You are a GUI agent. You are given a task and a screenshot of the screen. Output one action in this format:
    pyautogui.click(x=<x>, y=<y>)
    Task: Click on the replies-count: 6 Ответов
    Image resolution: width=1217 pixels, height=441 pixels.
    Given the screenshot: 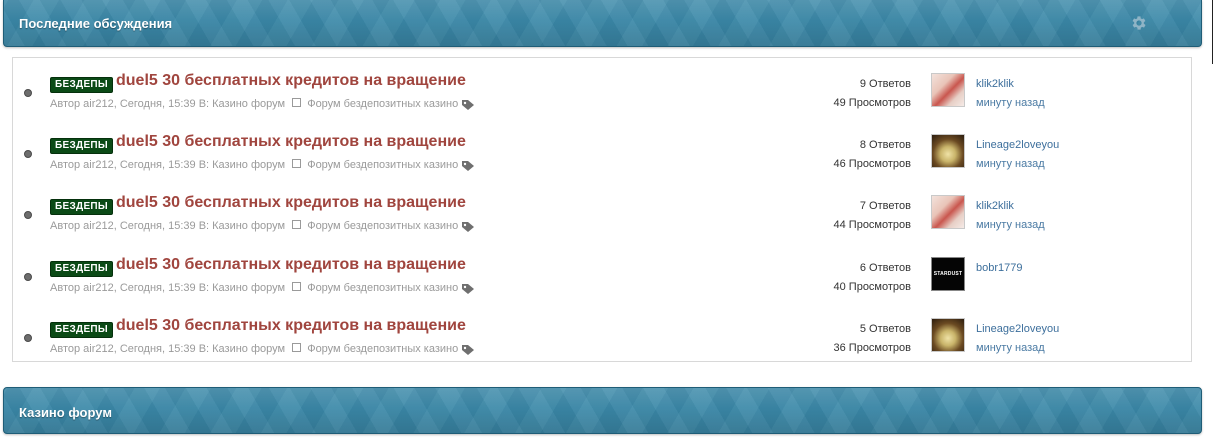 What is the action you would take?
    pyautogui.click(x=885, y=268)
    